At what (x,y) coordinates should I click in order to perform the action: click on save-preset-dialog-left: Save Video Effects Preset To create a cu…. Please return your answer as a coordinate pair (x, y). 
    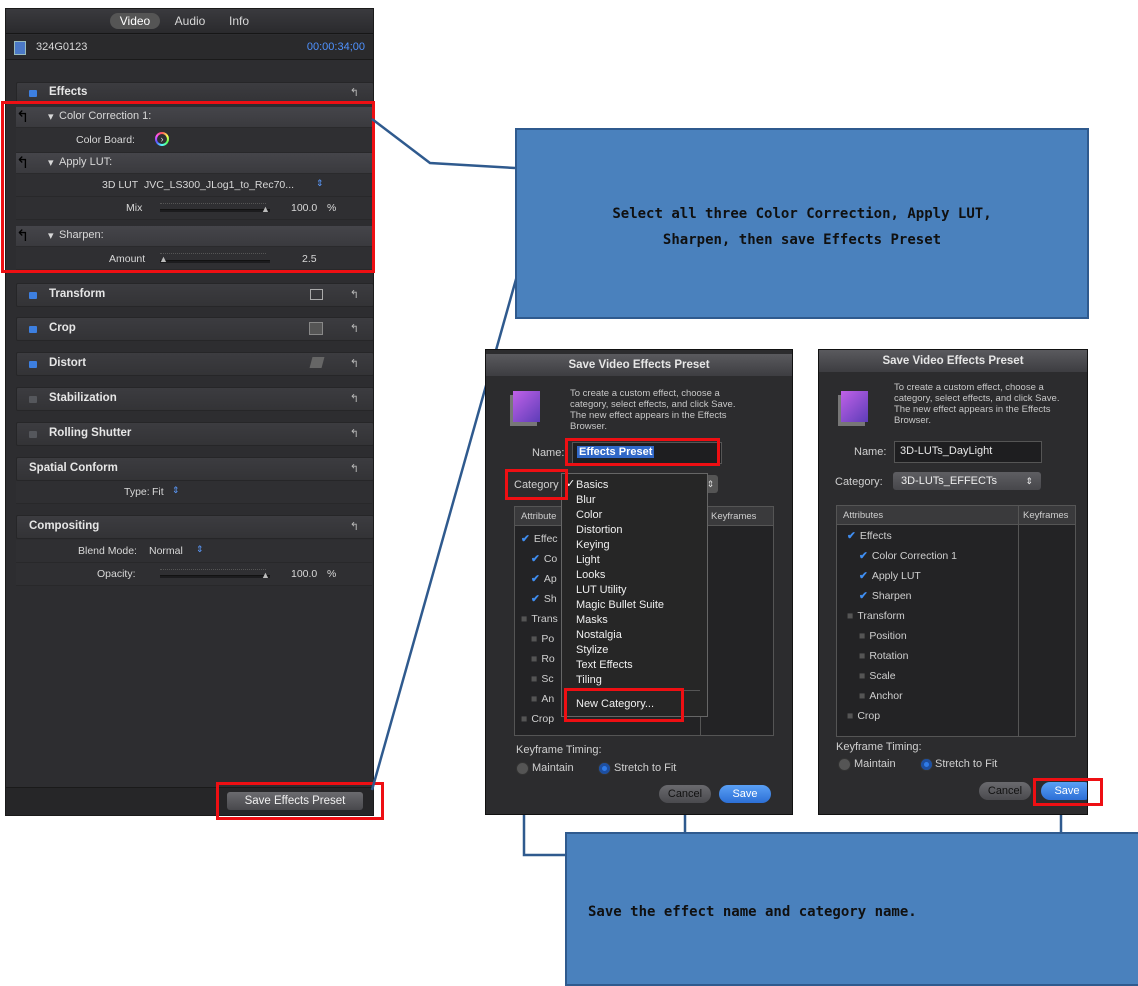
    Looking at the image, I should click on (639, 582).